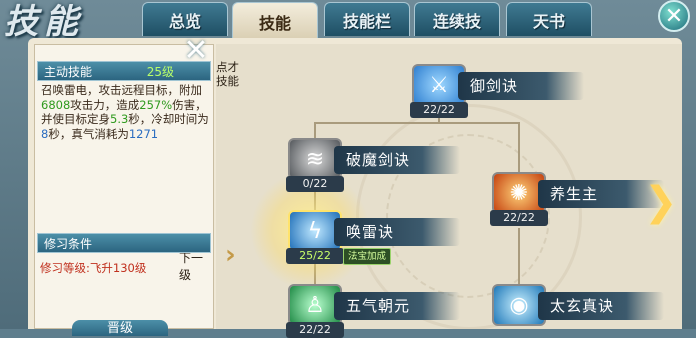 This screenshot has height=338, width=696. Describe the element at coordinates (227, 67) in the screenshot. I see `partial-text-line1: 点才` at that location.